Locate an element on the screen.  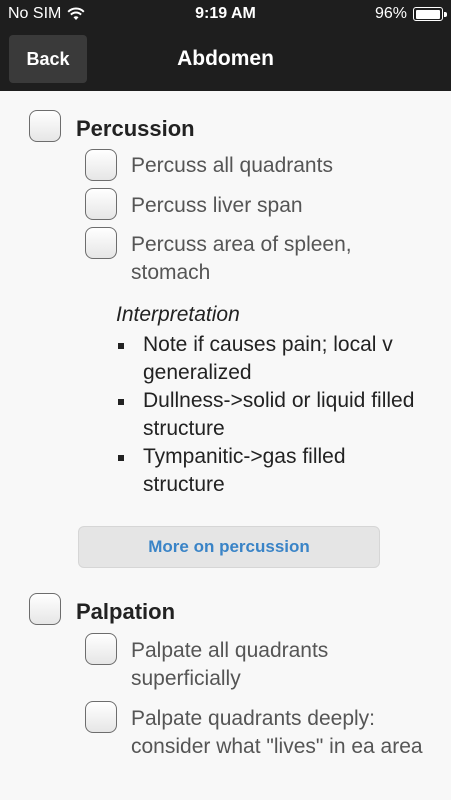
checkbox-palpate-superficially is located at coordinates (101, 649).